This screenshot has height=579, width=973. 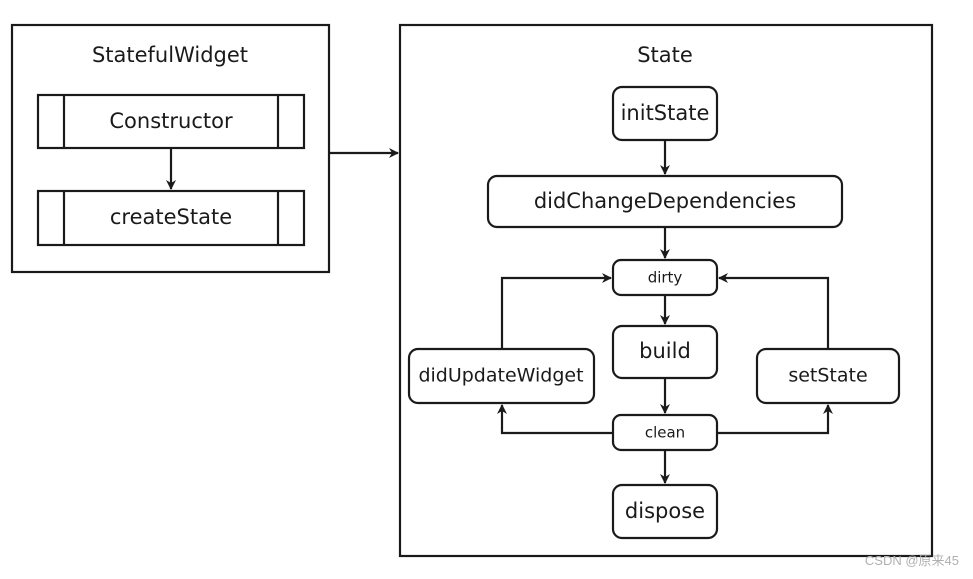 I want to click on did-change-dependencies-label: didChangeDependencies, so click(x=665, y=201).